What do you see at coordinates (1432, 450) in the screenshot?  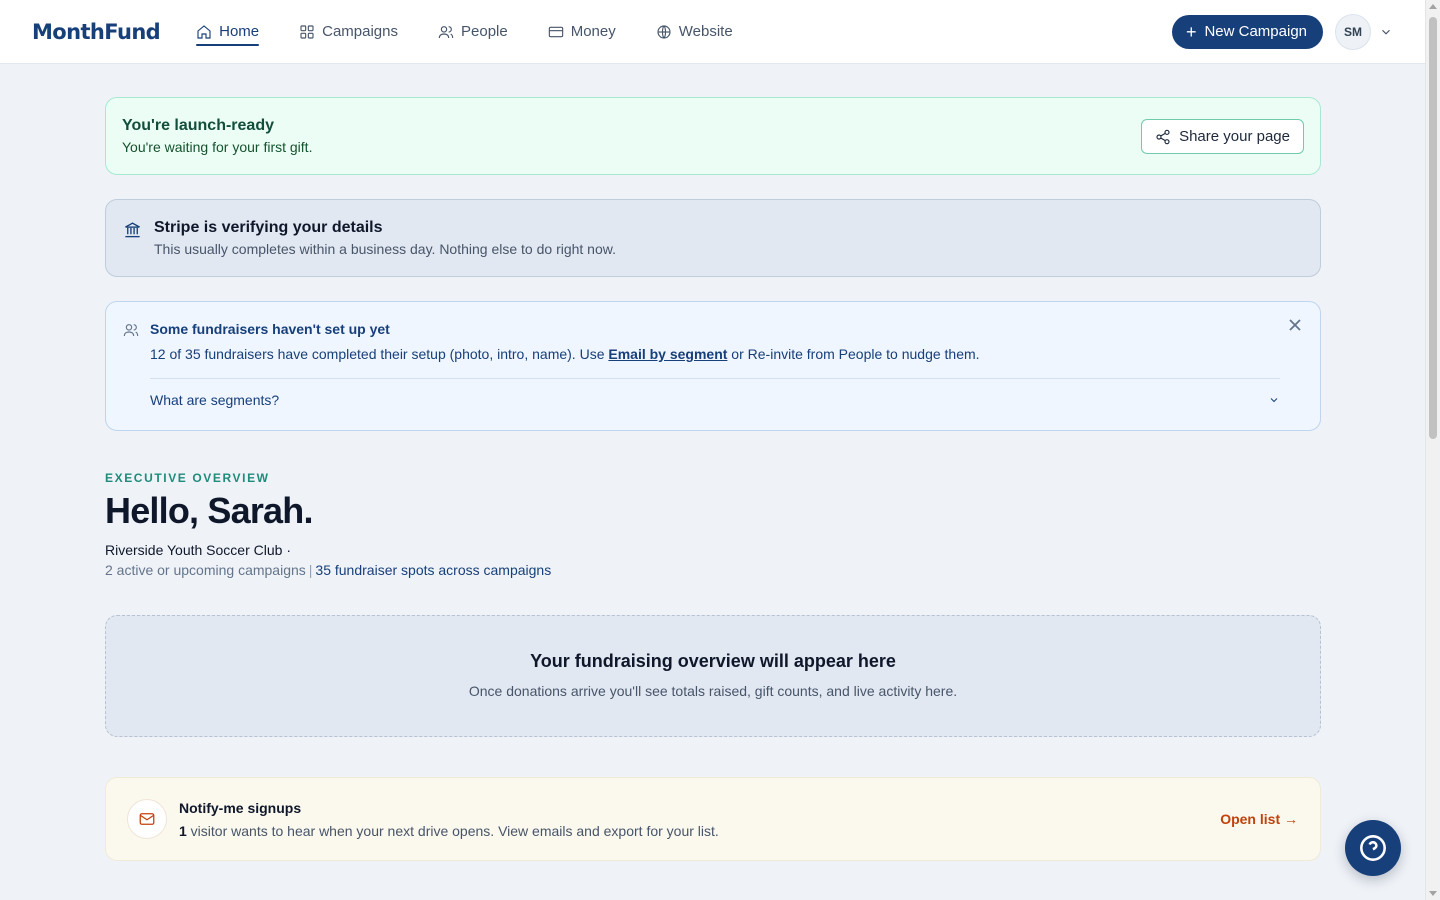 I see `scrollbar` at bounding box center [1432, 450].